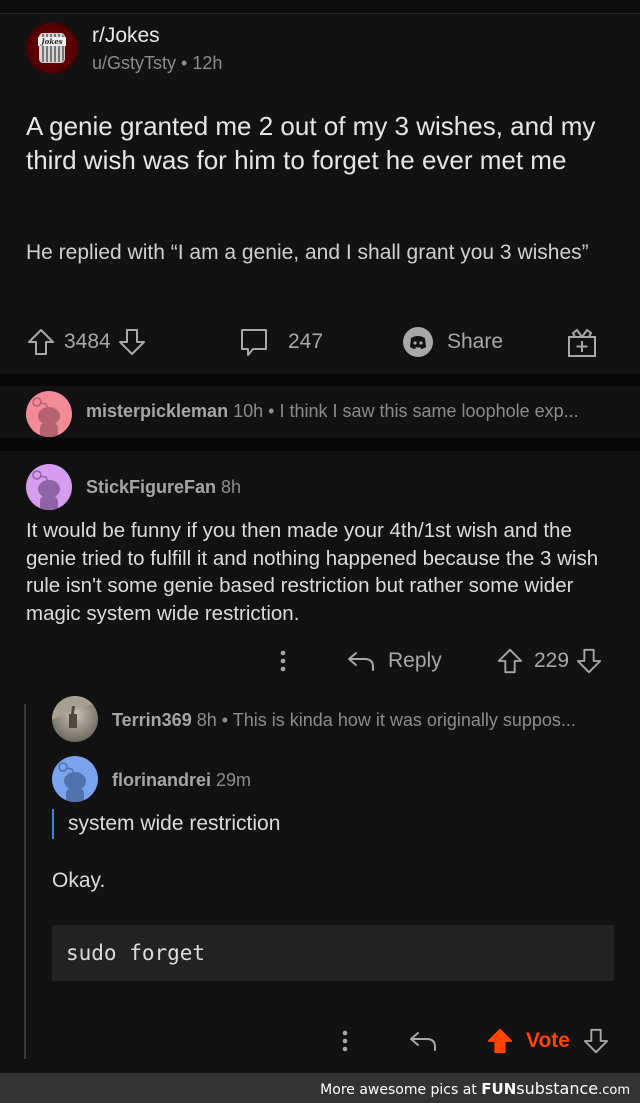 The image size is (640, 1103). Describe the element at coordinates (52, 41) in the screenshot. I see `subreddit-icon-label: Jokes` at that location.